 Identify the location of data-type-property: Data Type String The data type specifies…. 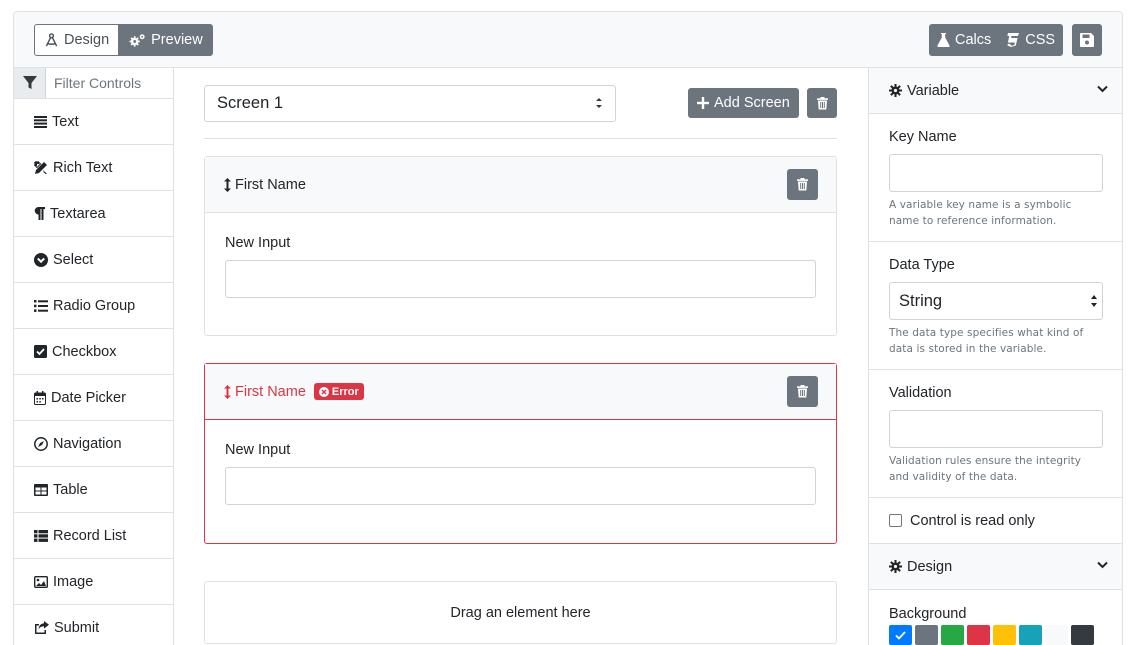
(995, 306).